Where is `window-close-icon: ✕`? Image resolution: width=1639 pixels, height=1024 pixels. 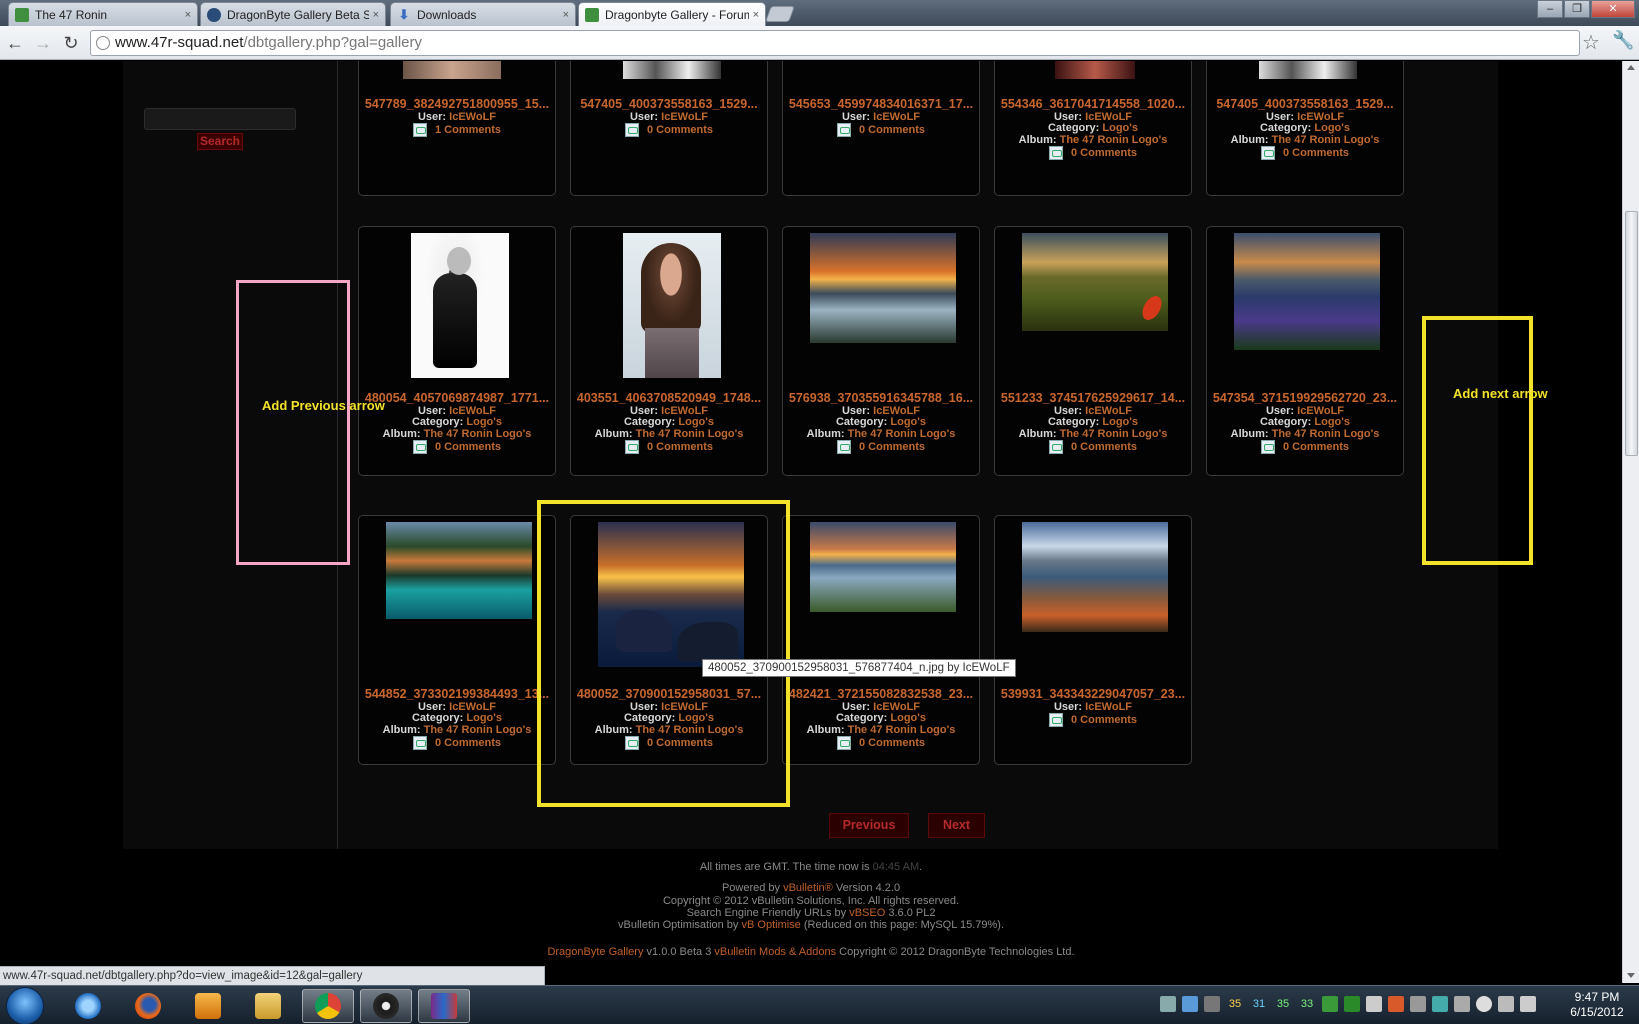 window-close-icon: ✕ is located at coordinates (1613, 9).